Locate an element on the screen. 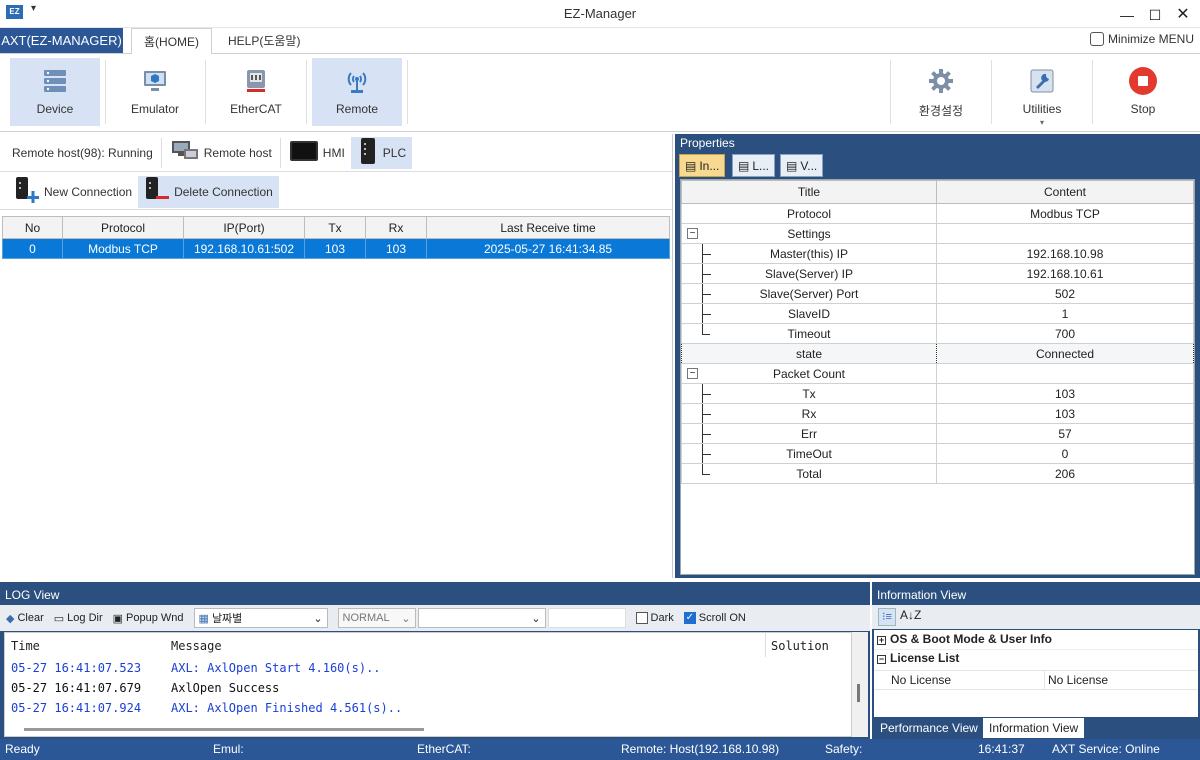 The height and width of the screenshot is (760, 1200). log-horizontal-scrollbar is located at coordinates (428, 730).